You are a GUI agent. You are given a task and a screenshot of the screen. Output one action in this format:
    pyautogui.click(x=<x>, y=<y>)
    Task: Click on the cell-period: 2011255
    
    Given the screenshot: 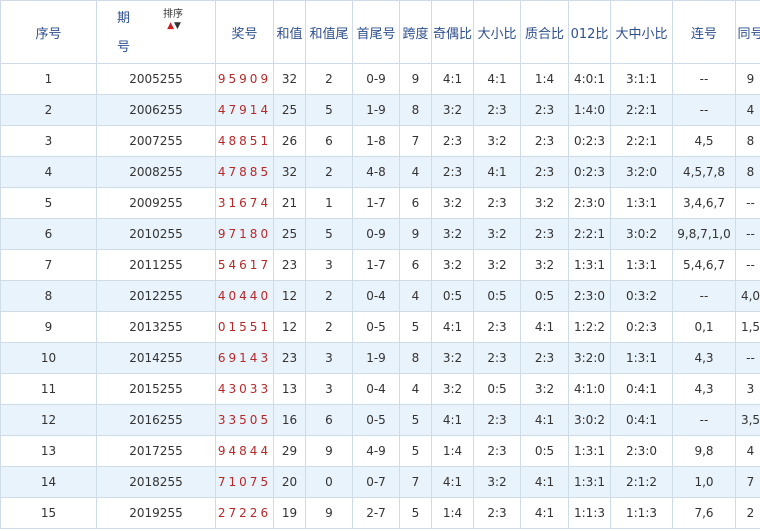 What is the action you would take?
    pyautogui.click(x=156, y=265)
    